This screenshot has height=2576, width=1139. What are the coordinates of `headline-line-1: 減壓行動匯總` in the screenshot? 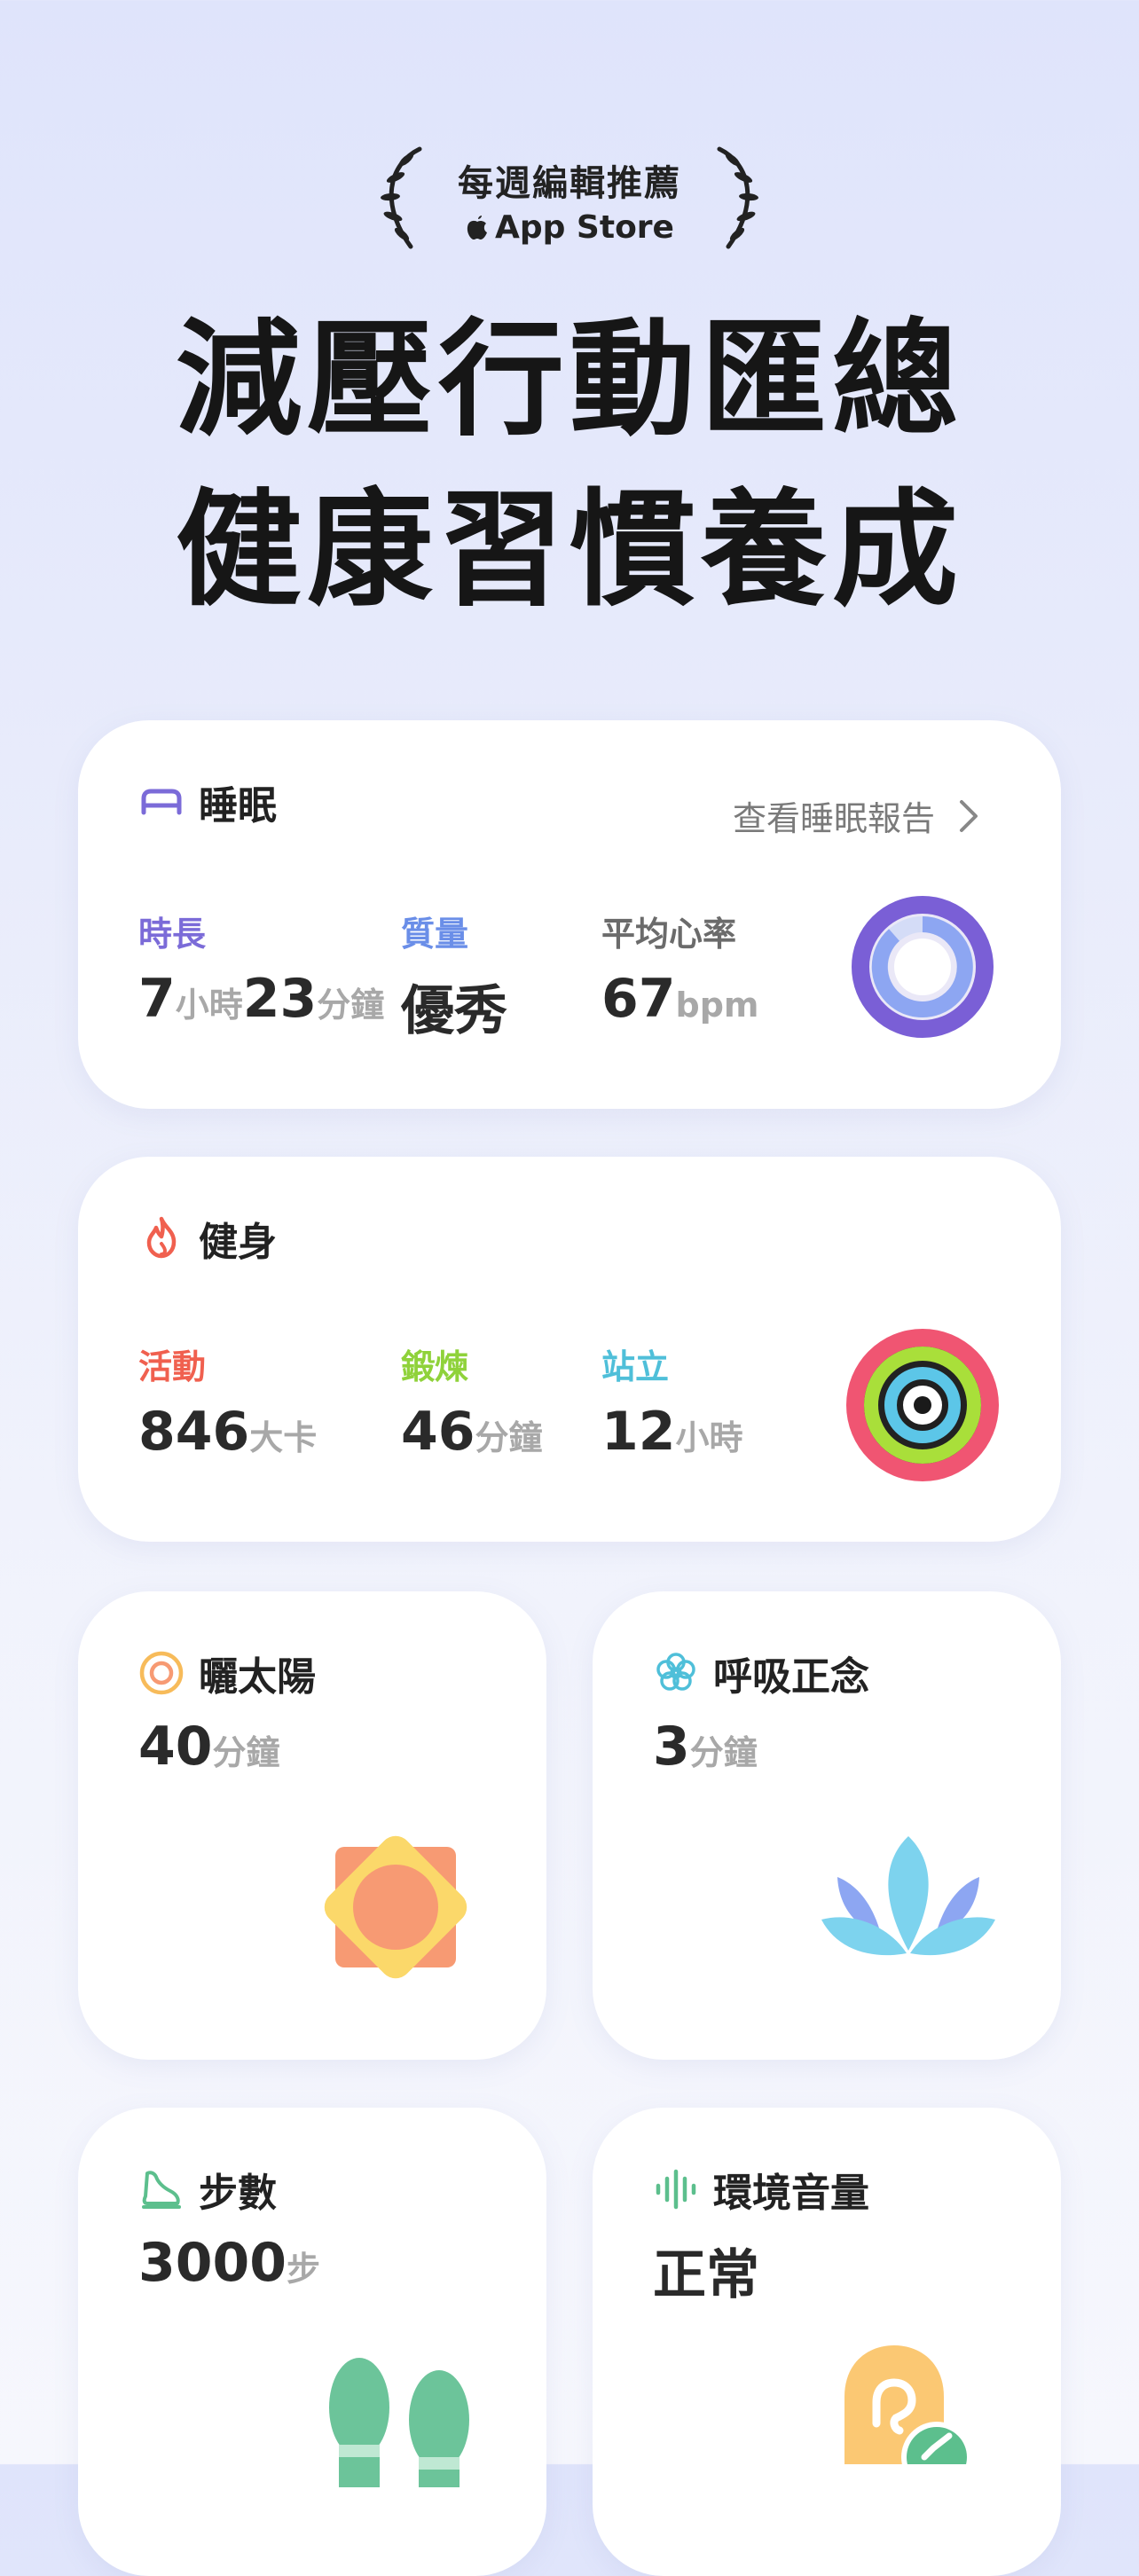 It's located at (569, 380).